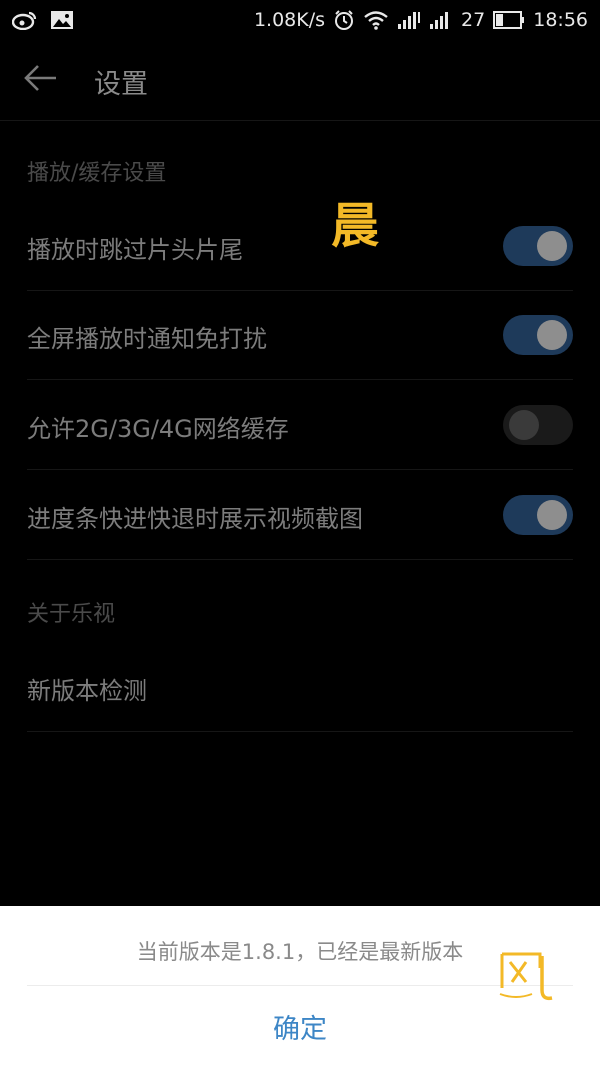 This screenshot has height=1066, width=600. Describe the element at coordinates (355, 226) in the screenshot. I see `overlay-character: 晨` at that location.